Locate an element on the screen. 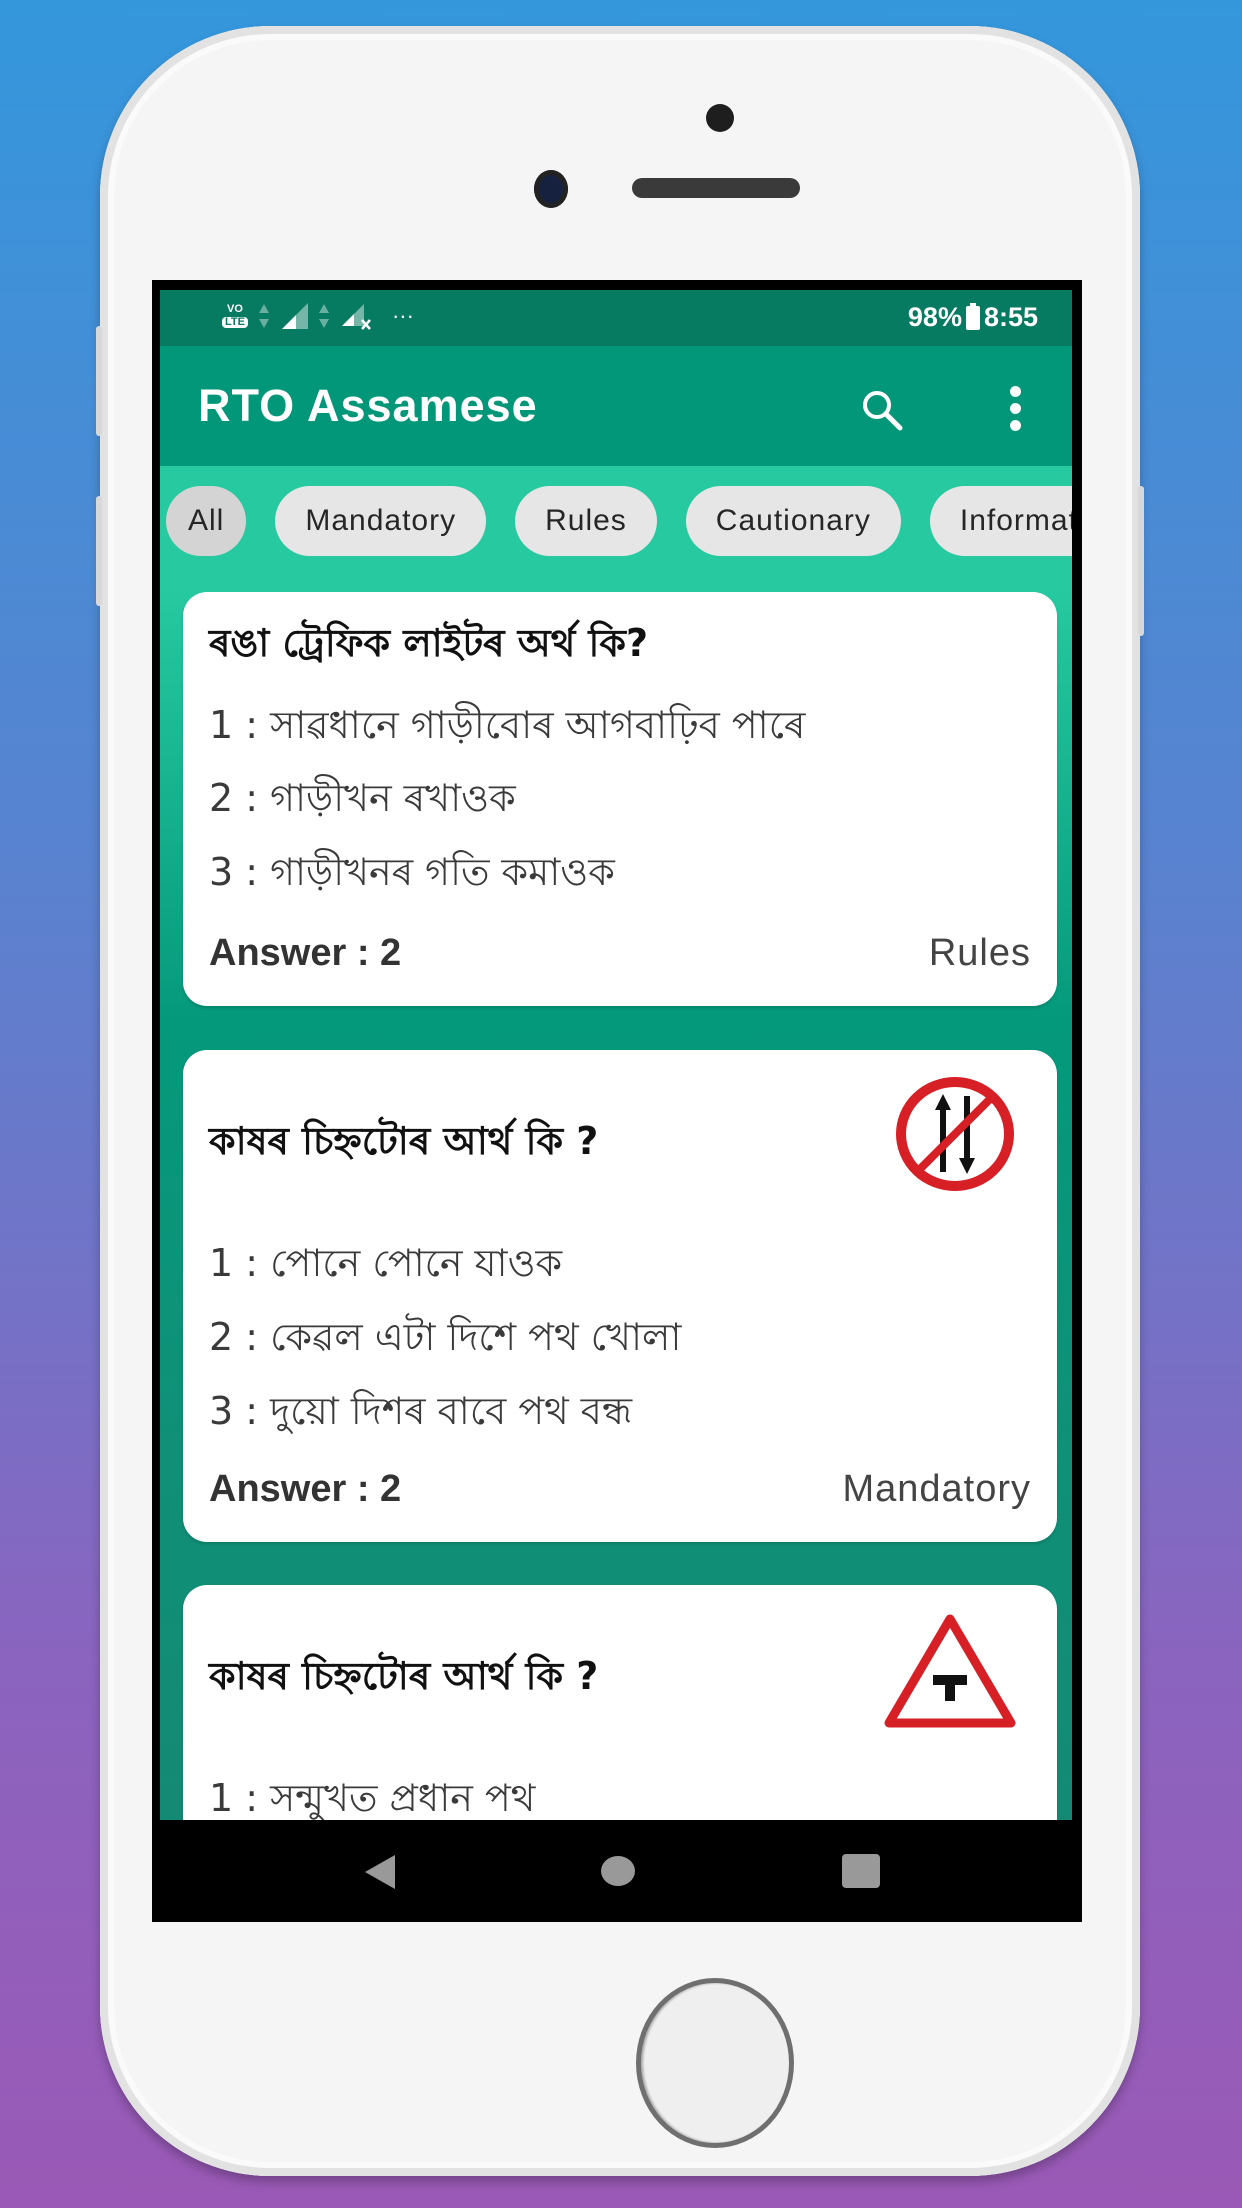 Image resolution: width=1242 pixels, height=2208 pixels. more-vert-icon is located at coordinates (1015, 409).